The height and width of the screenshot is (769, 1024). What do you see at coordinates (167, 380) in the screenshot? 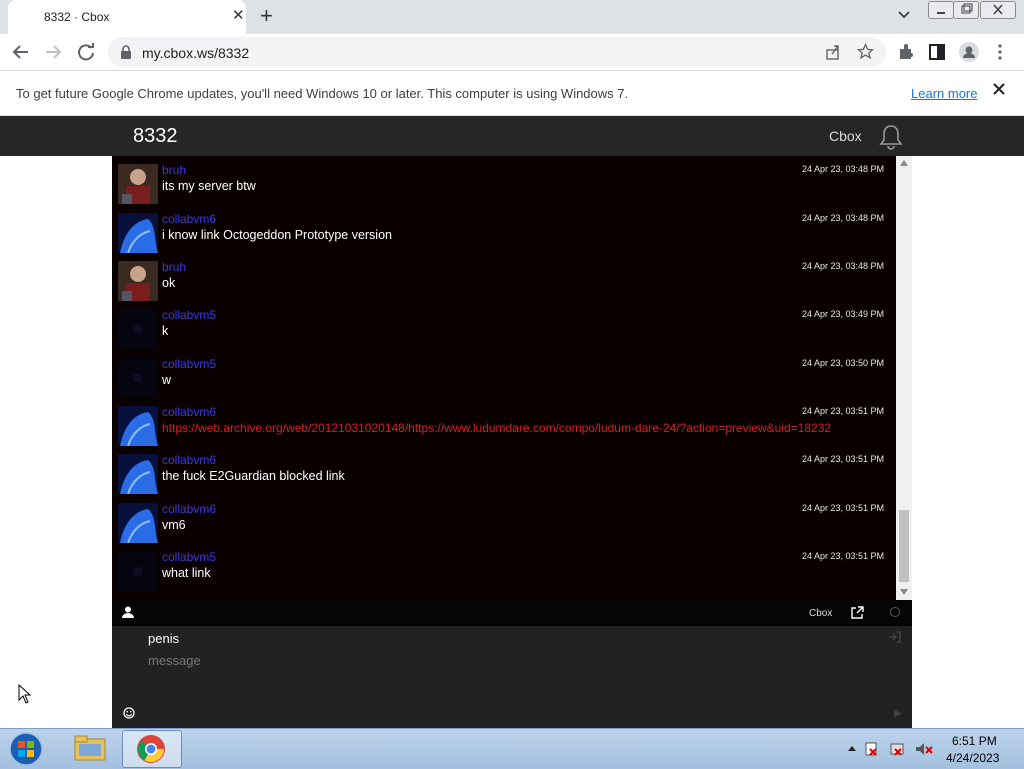
I see `message-text: w` at bounding box center [167, 380].